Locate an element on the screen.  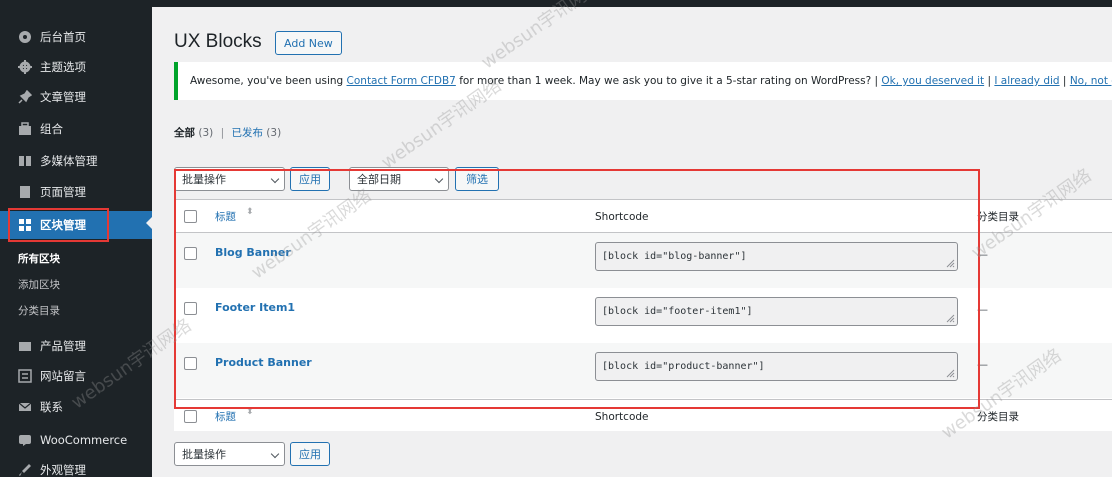
apply-button: 应用 is located at coordinates (310, 179).